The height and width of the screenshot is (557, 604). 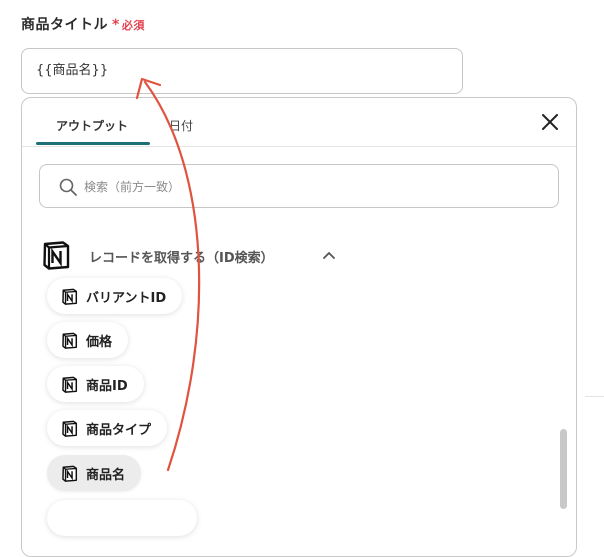 What do you see at coordinates (181, 125) in the screenshot?
I see `tab-date: 日付` at bounding box center [181, 125].